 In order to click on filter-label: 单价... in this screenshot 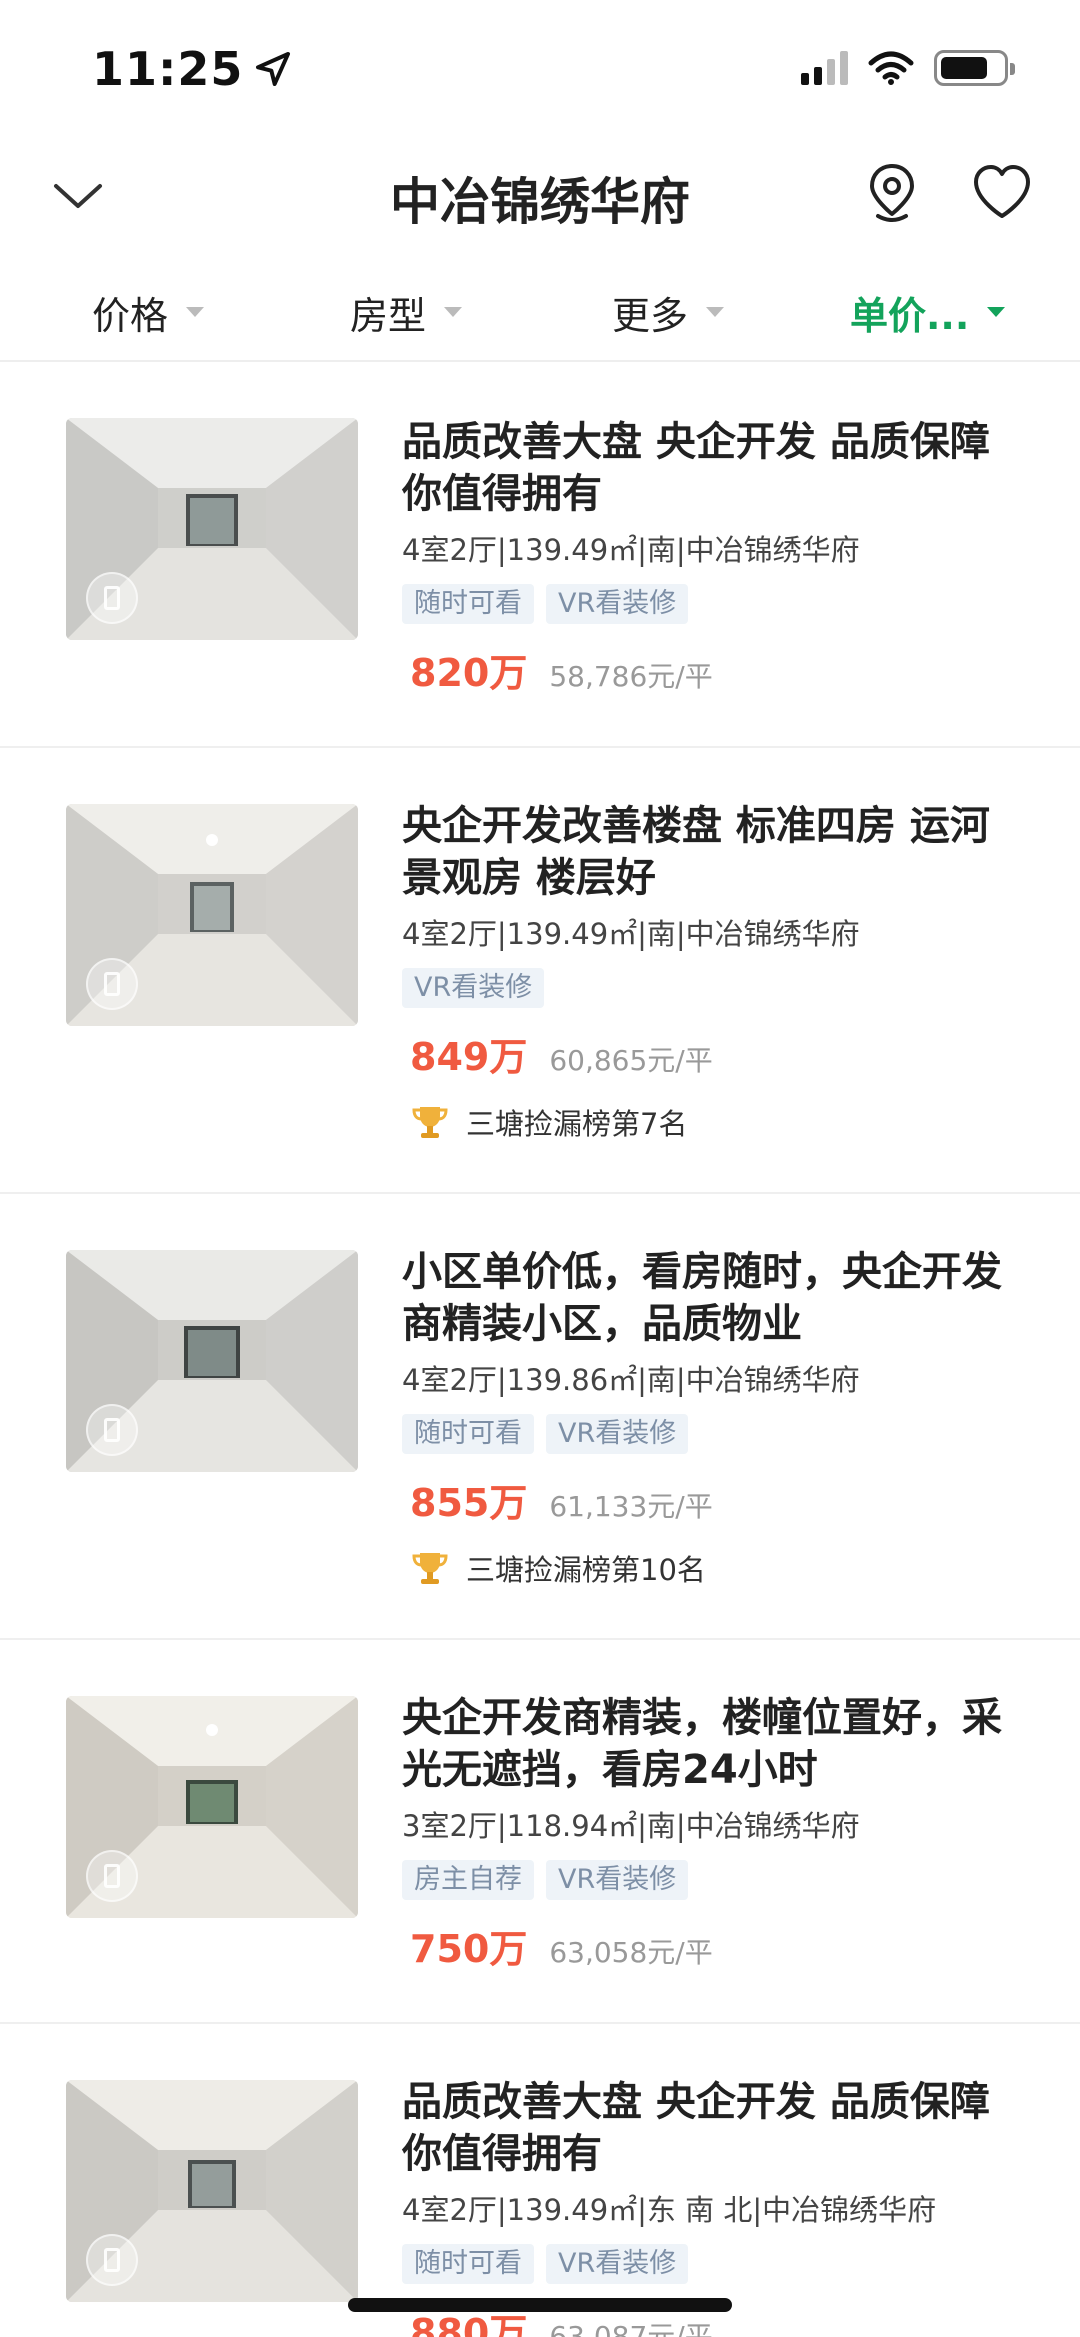, I will do `click(910, 315)`.